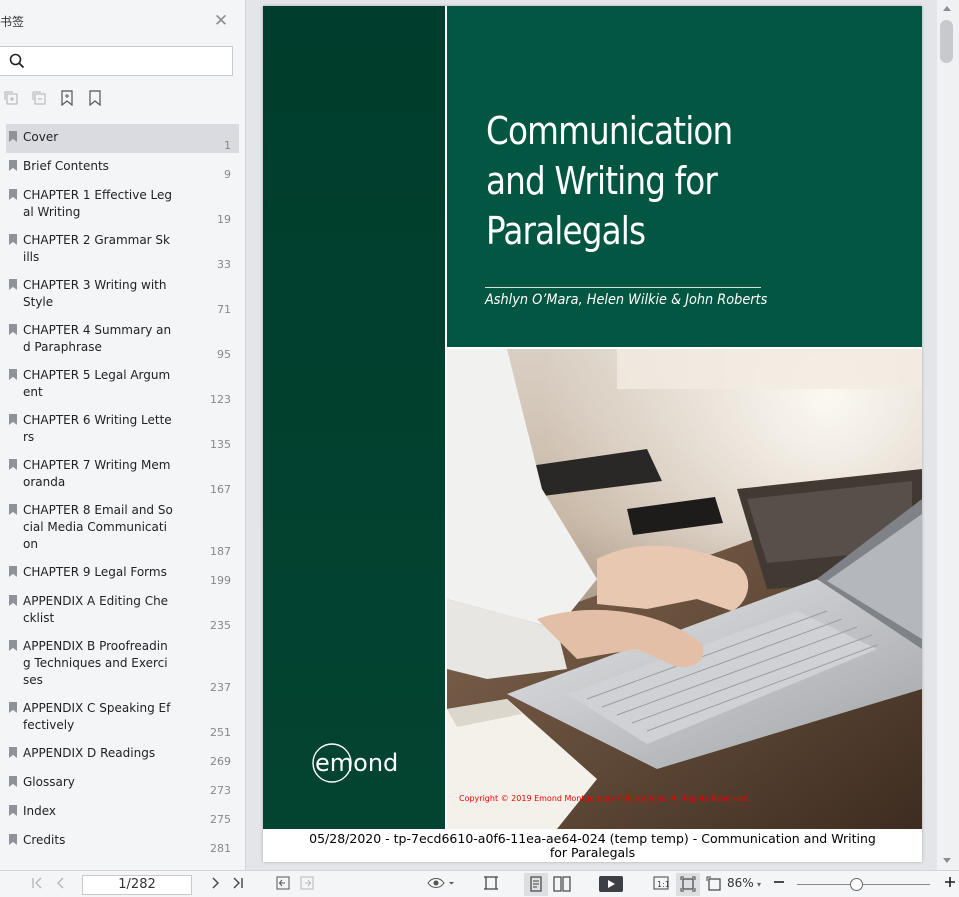  Describe the element at coordinates (441, 884) in the screenshot. I see `view-mode-eye-icon` at that location.